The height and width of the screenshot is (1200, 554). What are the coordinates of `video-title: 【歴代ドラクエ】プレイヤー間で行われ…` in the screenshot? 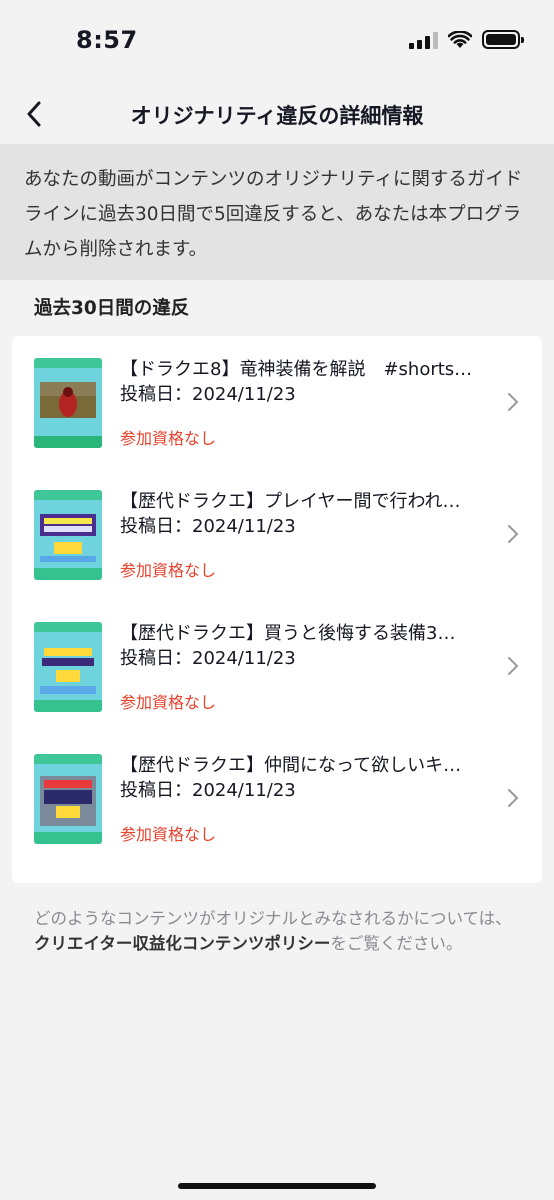 It's located at (290, 501).